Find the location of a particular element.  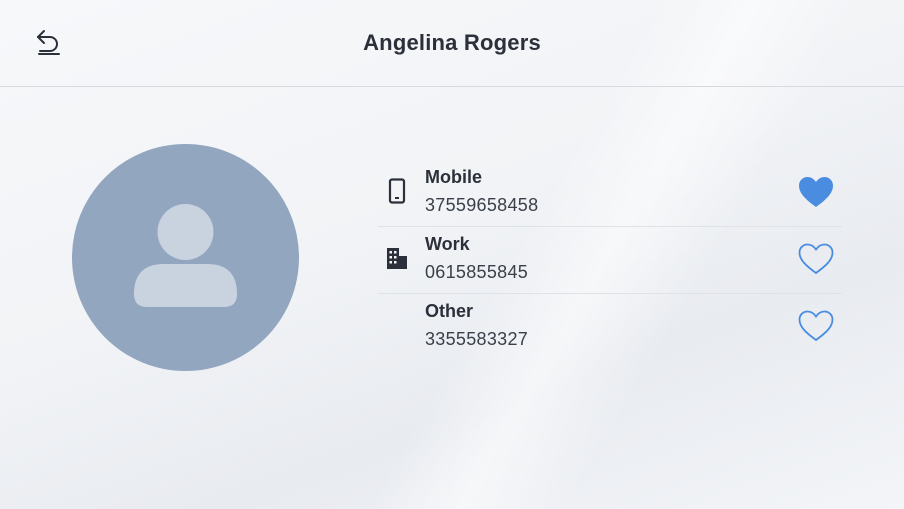

heart-filled-icon is located at coordinates (816, 192).